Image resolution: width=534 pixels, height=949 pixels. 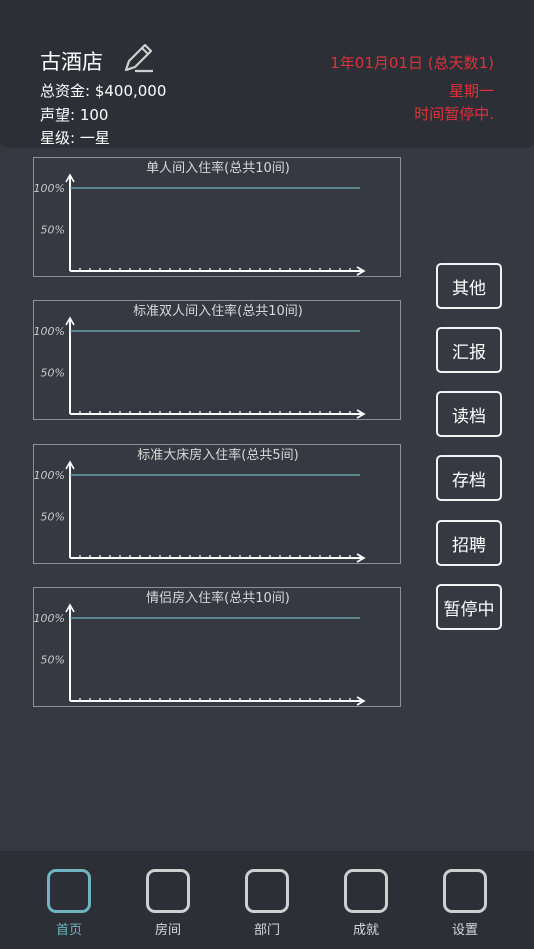 What do you see at coordinates (469, 607) in the screenshot?
I see `pause-button: 暂停中` at bounding box center [469, 607].